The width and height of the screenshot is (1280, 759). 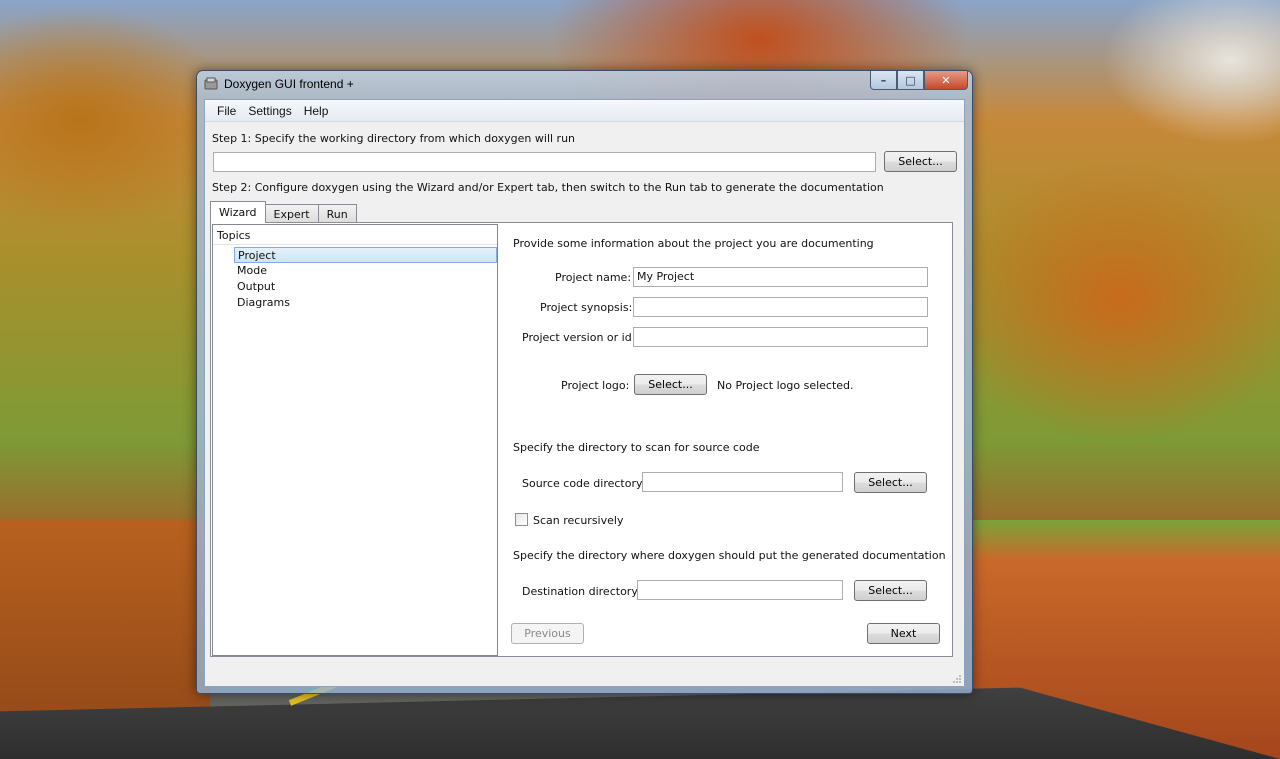 What do you see at coordinates (238, 212) in the screenshot?
I see `tab-wizard: Wizard` at bounding box center [238, 212].